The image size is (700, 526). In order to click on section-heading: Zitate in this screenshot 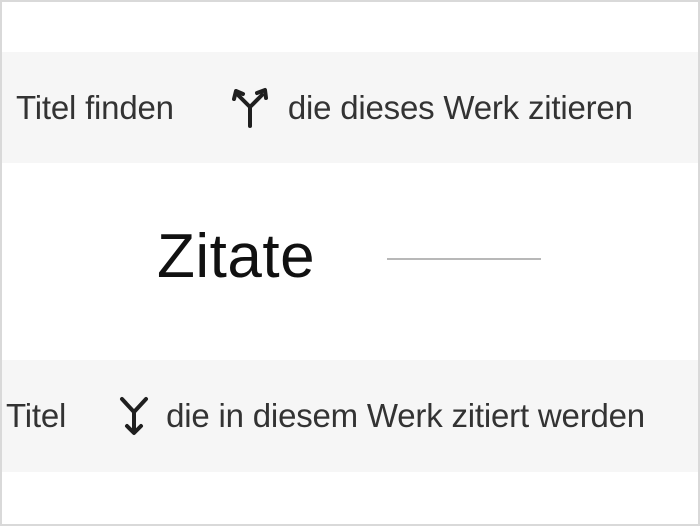, I will do `click(349, 256)`.